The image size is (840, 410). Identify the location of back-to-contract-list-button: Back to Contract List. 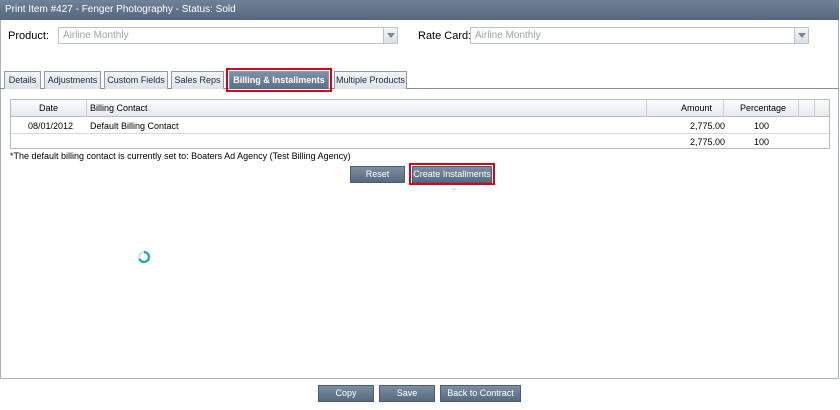
(480, 397).